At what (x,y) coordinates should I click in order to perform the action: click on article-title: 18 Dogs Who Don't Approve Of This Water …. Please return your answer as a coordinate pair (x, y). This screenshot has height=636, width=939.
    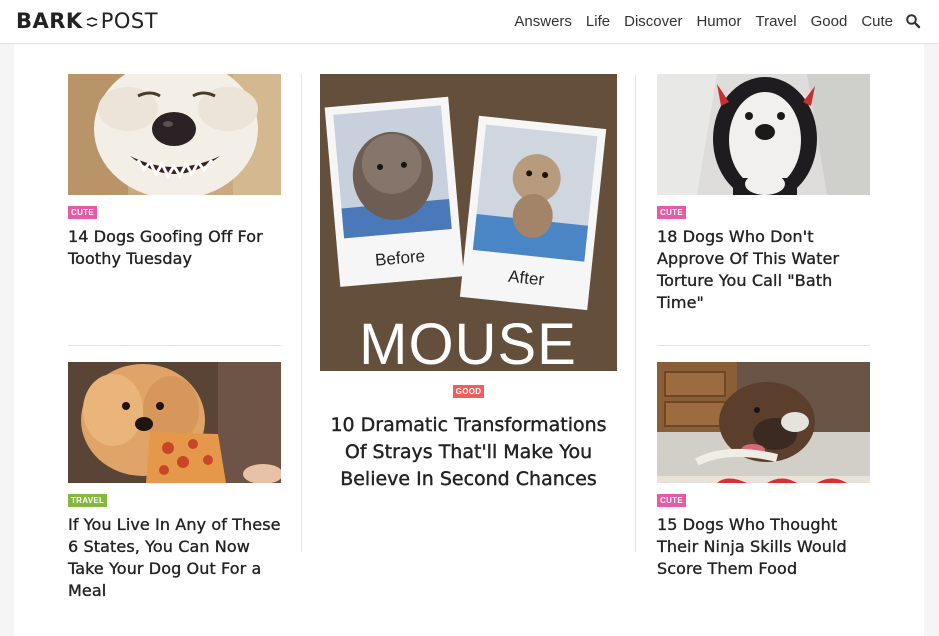
    Looking at the image, I should click on (763, 270).